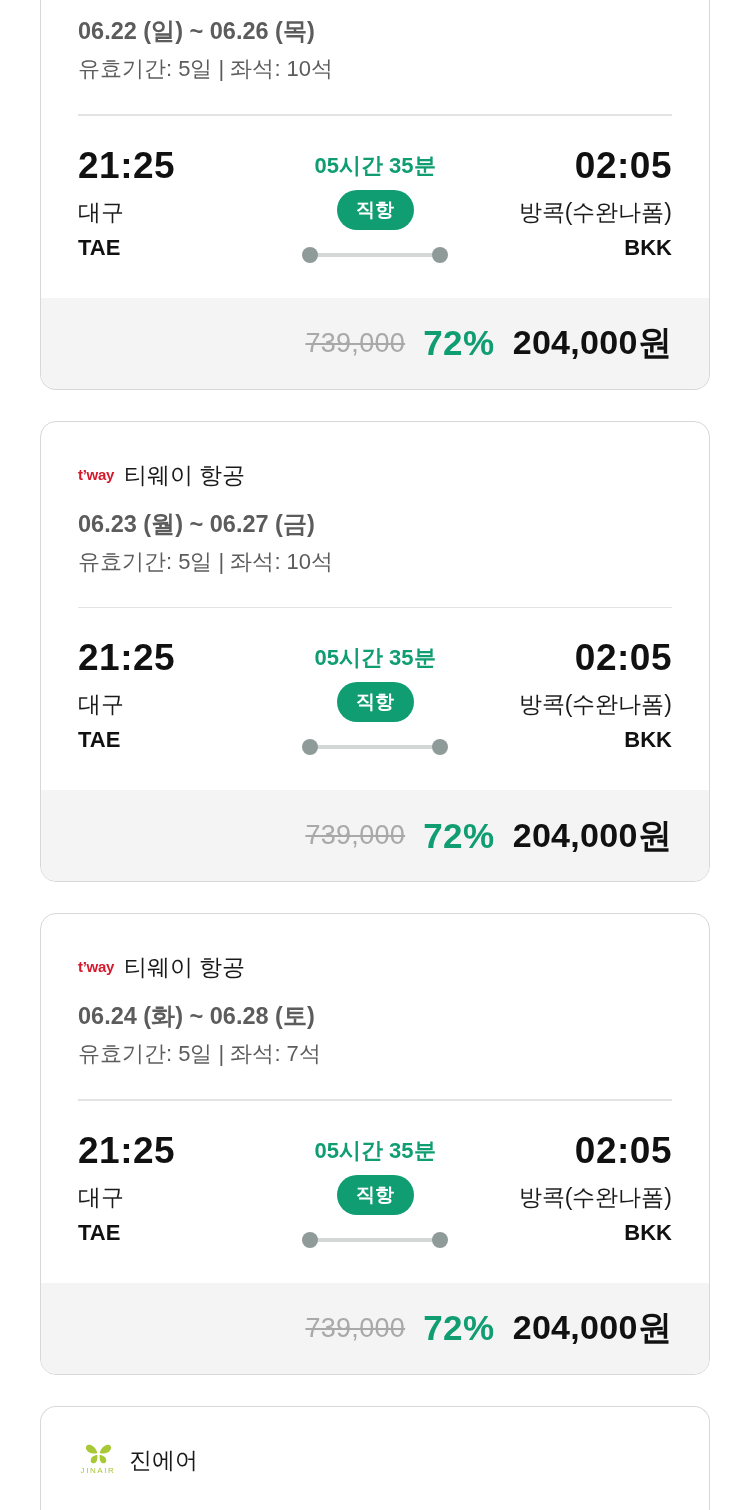  What do you see at coordinates (375, 1457) in the screenshot?
I see `flight-card: JINAIR 진에어` at bounding box center [375, 1457].